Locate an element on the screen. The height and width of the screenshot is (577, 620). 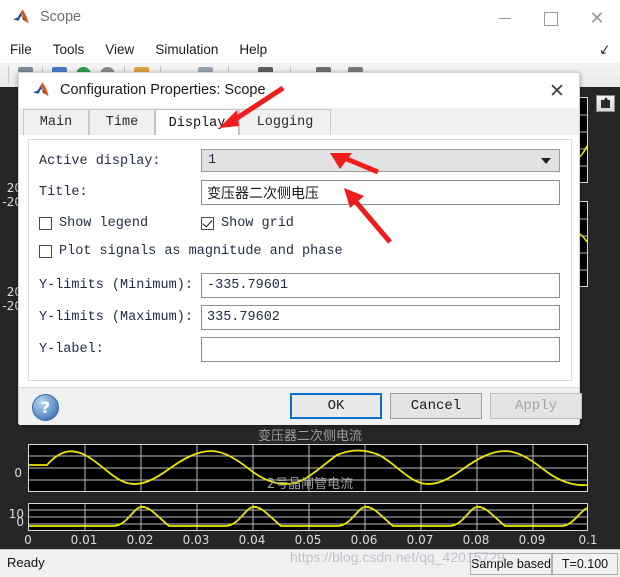
status-text: Ready is located at coordinates (26, 562).